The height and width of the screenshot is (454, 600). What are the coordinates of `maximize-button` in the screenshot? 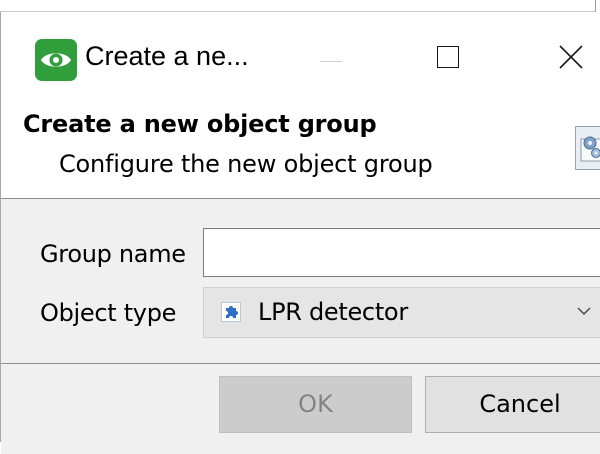 It's located at (449, 57).